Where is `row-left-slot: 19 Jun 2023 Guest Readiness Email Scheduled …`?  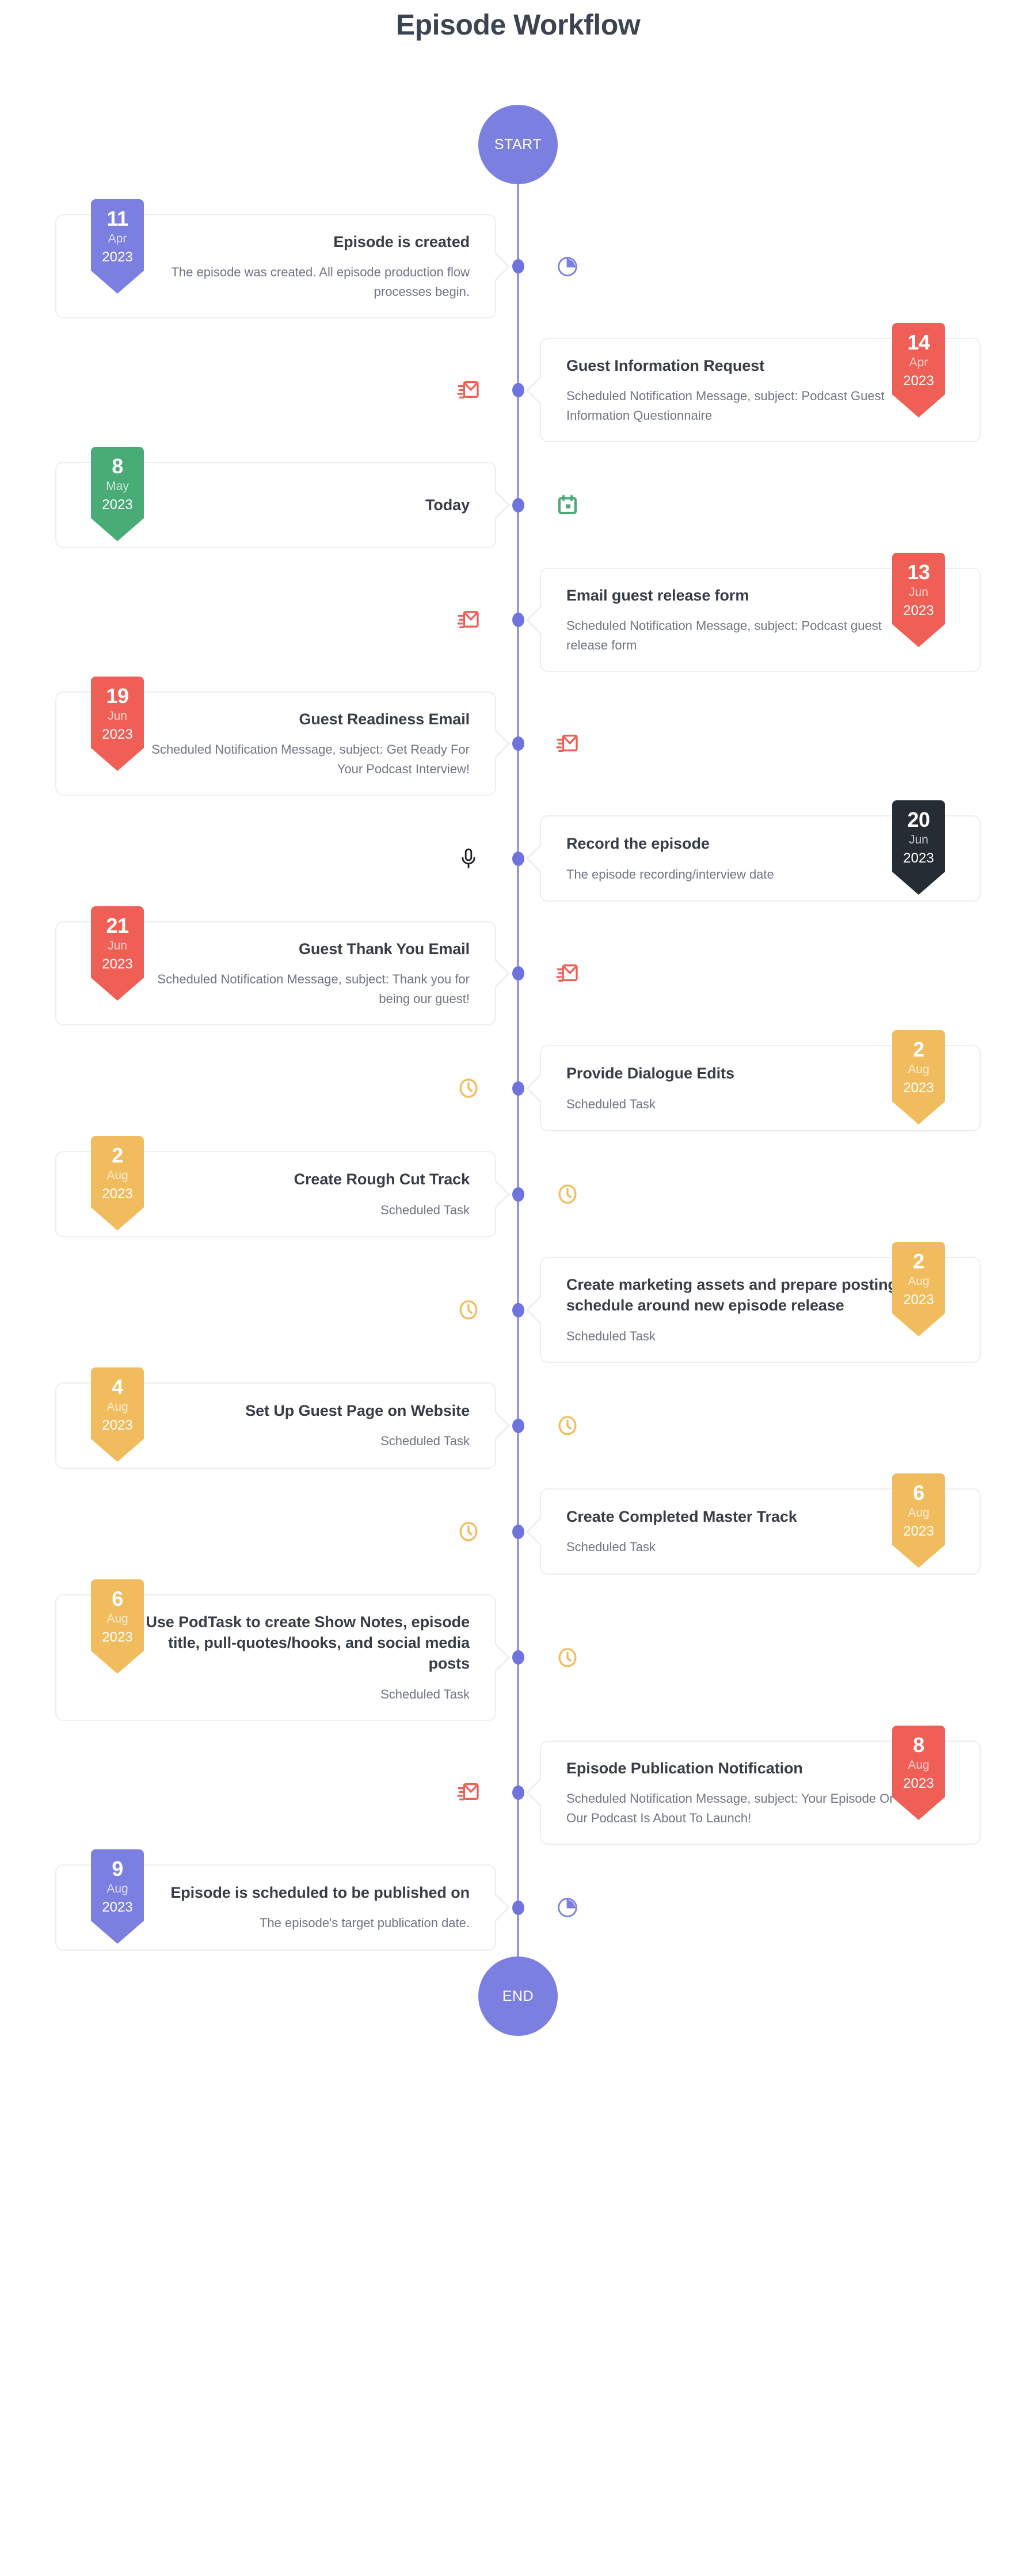 row-left-slot: 19 Jun 2023 Guest Readiness Email Scheduled … is located at coordinates (255, 737).